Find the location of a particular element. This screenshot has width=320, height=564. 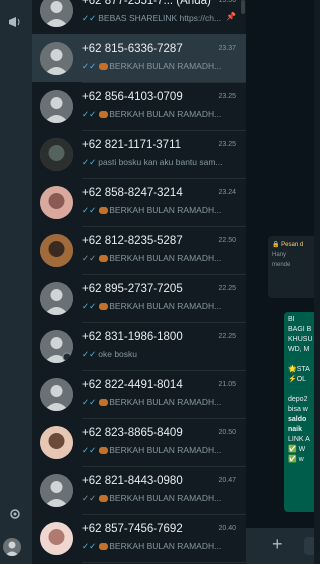

nav-rail is located at coordinates (16, 282).